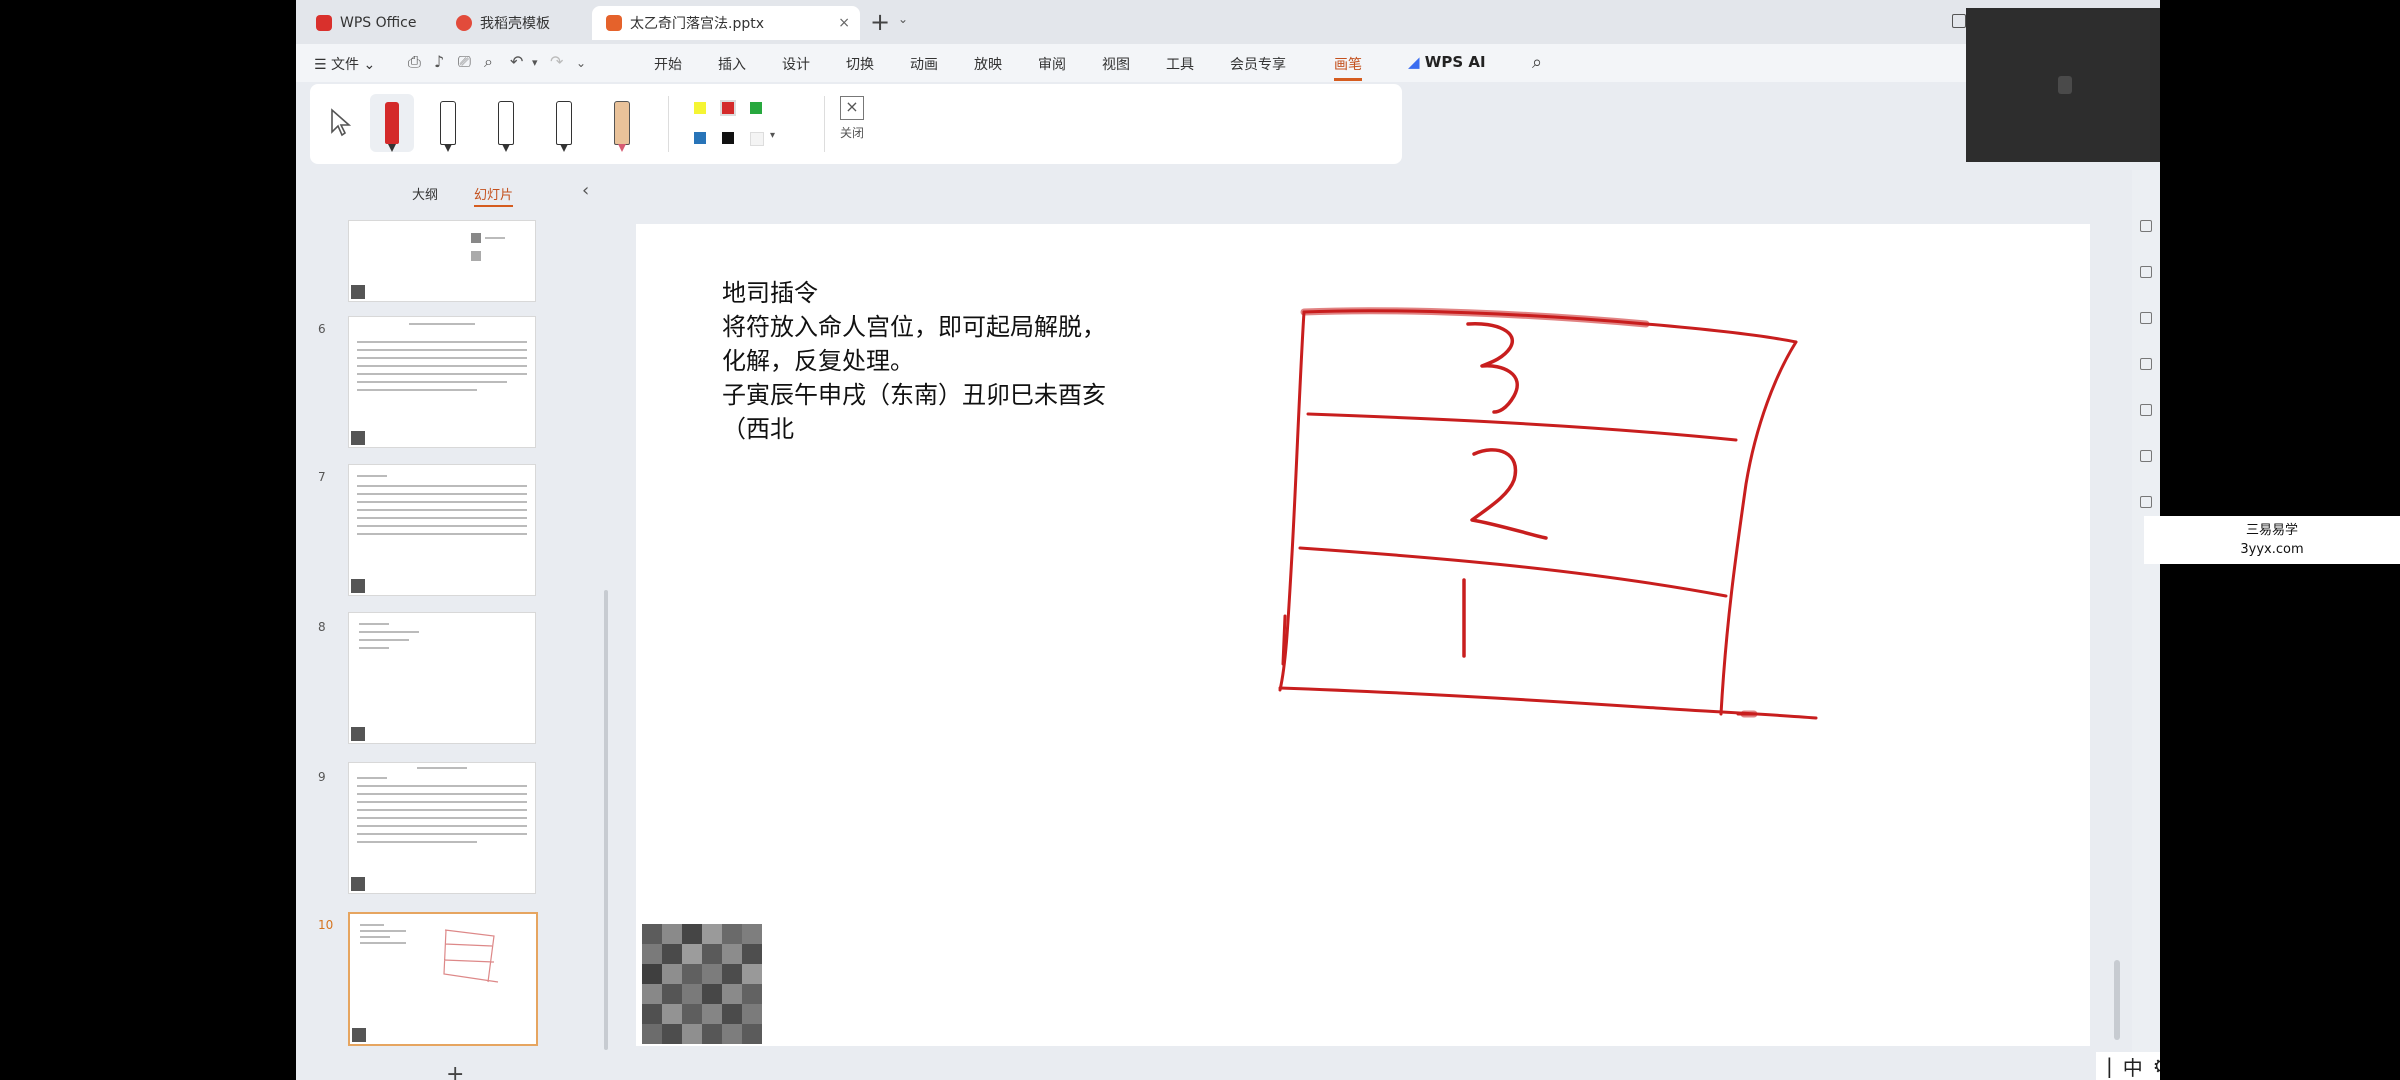  I want to click on save-icon: ⎙, so click(414, 62).